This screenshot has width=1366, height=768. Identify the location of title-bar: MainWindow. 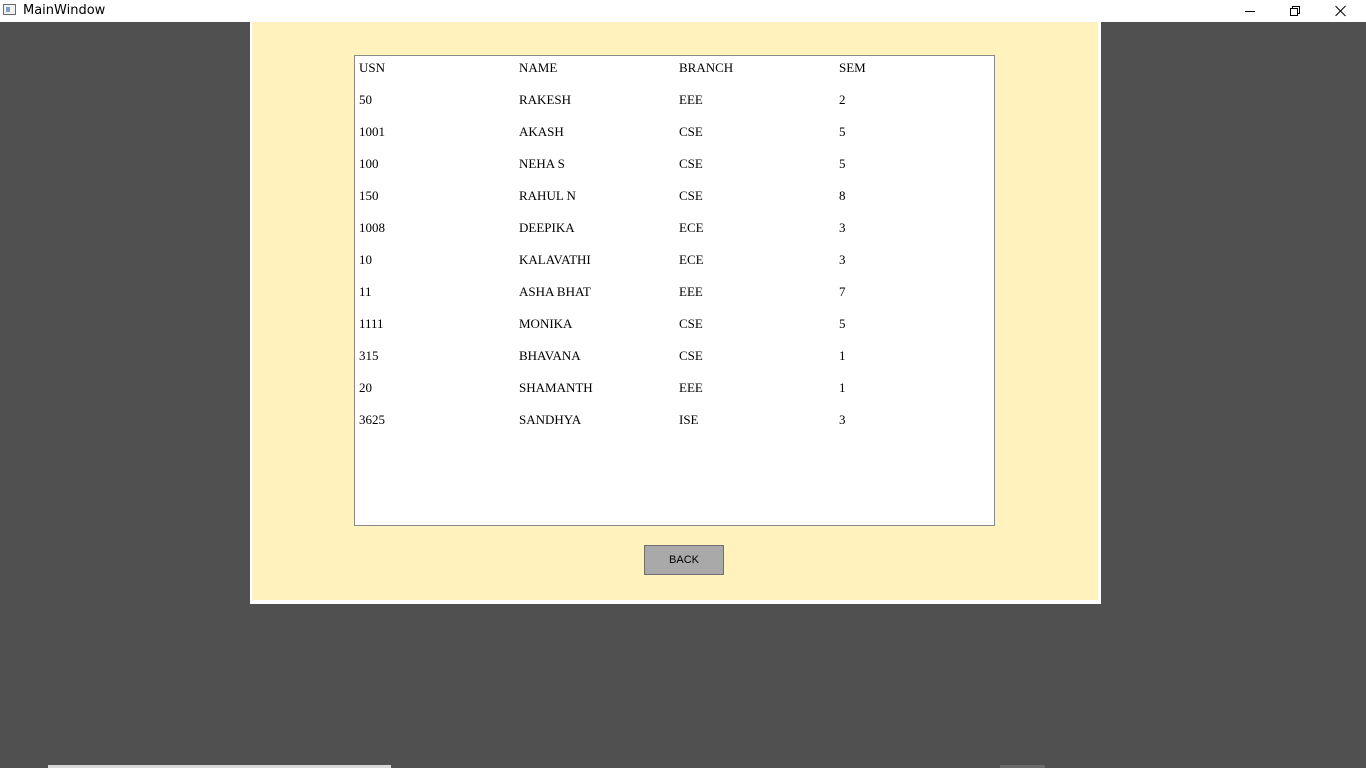
(683, 11).